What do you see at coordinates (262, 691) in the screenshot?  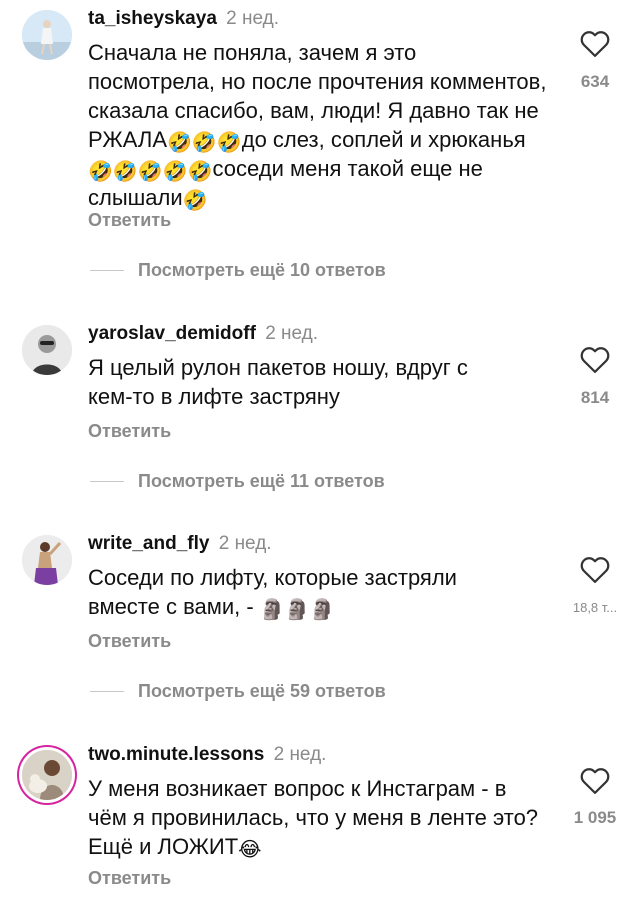 I see `view-more-replies-label: Посмотреть ещё 59 ответов` at bounding box center [262, 691].